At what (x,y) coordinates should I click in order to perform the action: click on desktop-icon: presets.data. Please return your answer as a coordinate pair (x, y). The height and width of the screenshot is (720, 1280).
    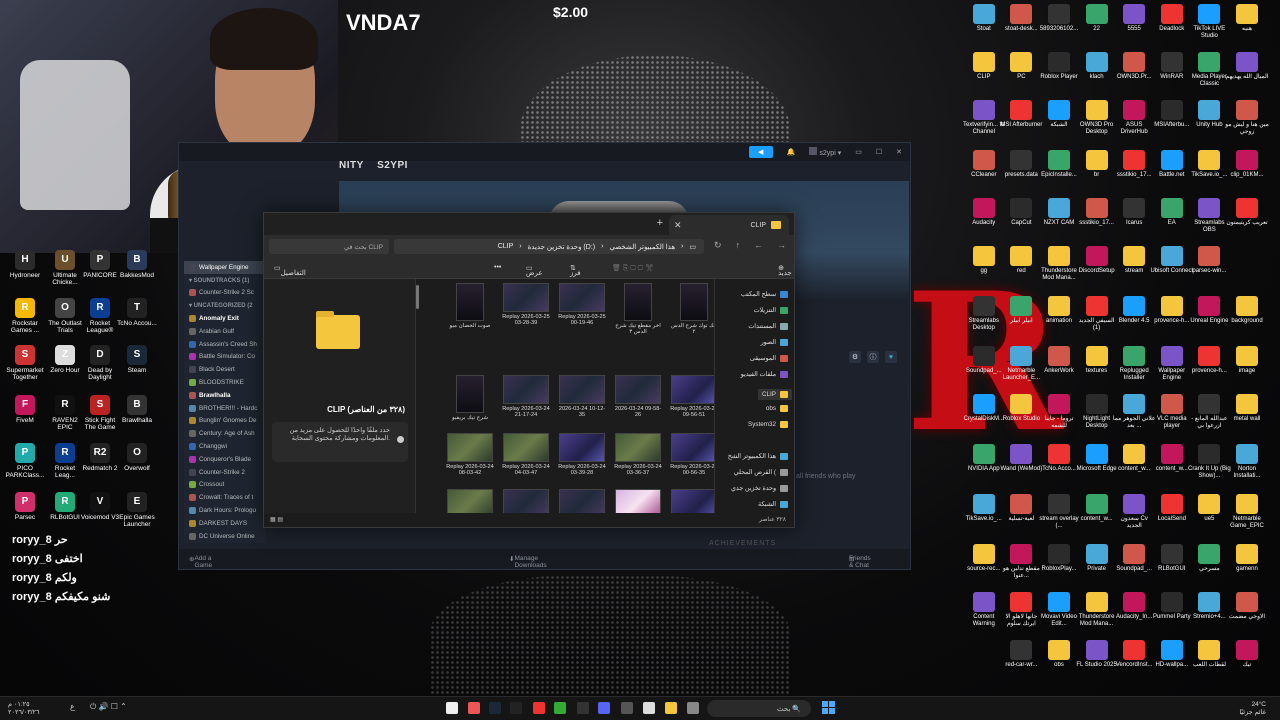
    Looking at the image, I should click on (1021, 164).